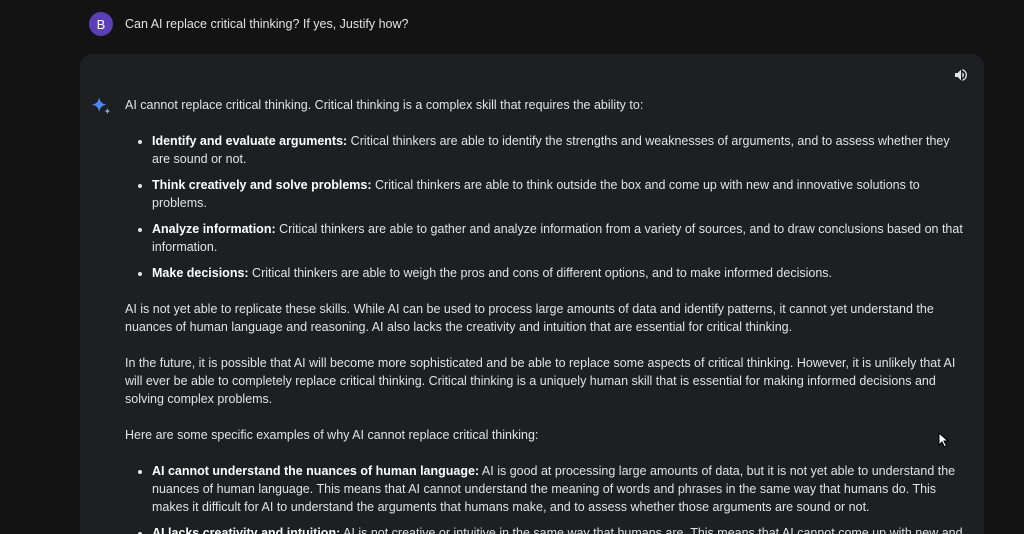 Image resolution: width=1024 pixels, height=534 pixels. I want to click on list-item-title: Make decisions:, so click(200, 273).